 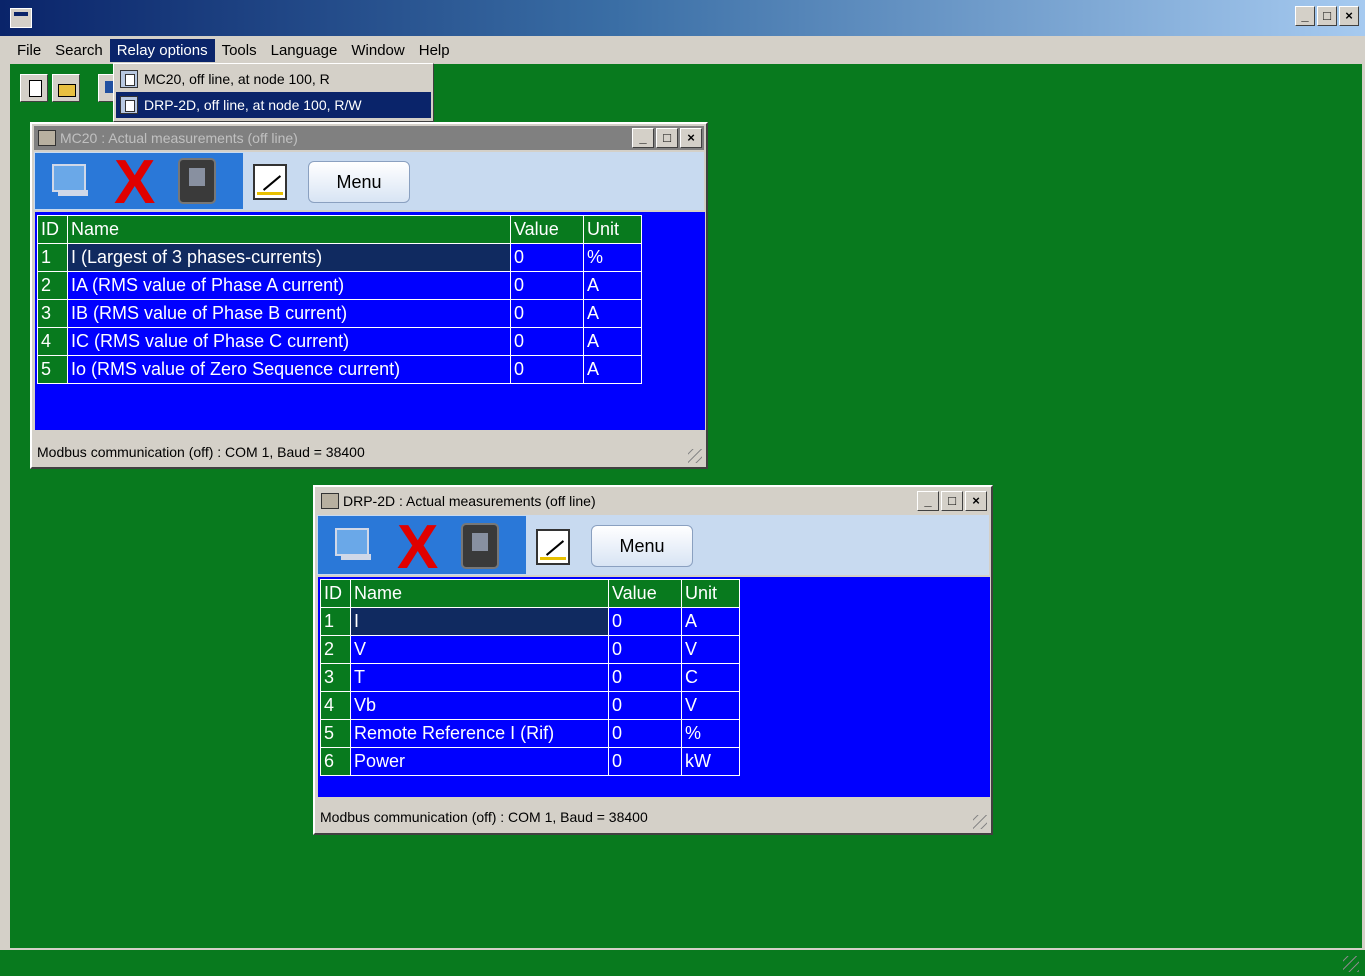 What do you see at coordinates (667, 138) in the screenshot?
I see `mc20-maximize-button: □` at bounding box center [667, 138].